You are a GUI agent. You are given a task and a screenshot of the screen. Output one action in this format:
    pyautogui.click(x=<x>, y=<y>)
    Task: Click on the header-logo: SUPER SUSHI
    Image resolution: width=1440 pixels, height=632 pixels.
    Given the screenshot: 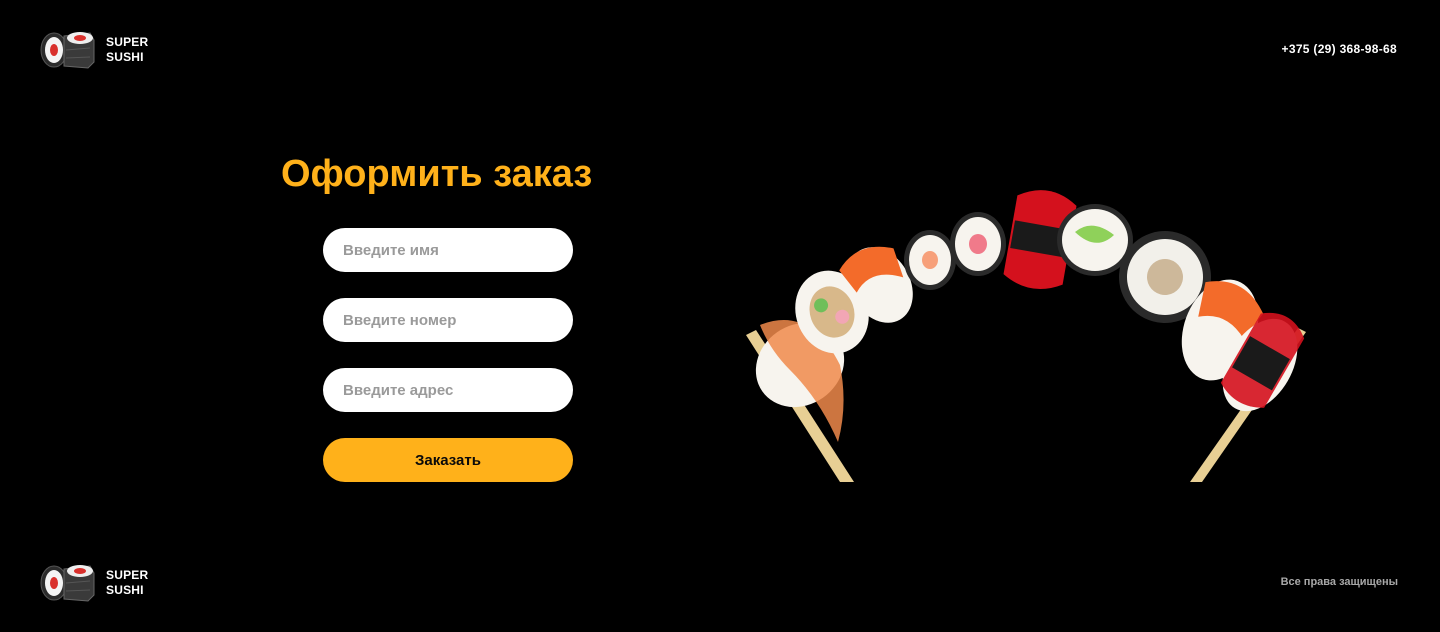 What is the action you would take?
    pyautogui.click(x=94, y=50)
    